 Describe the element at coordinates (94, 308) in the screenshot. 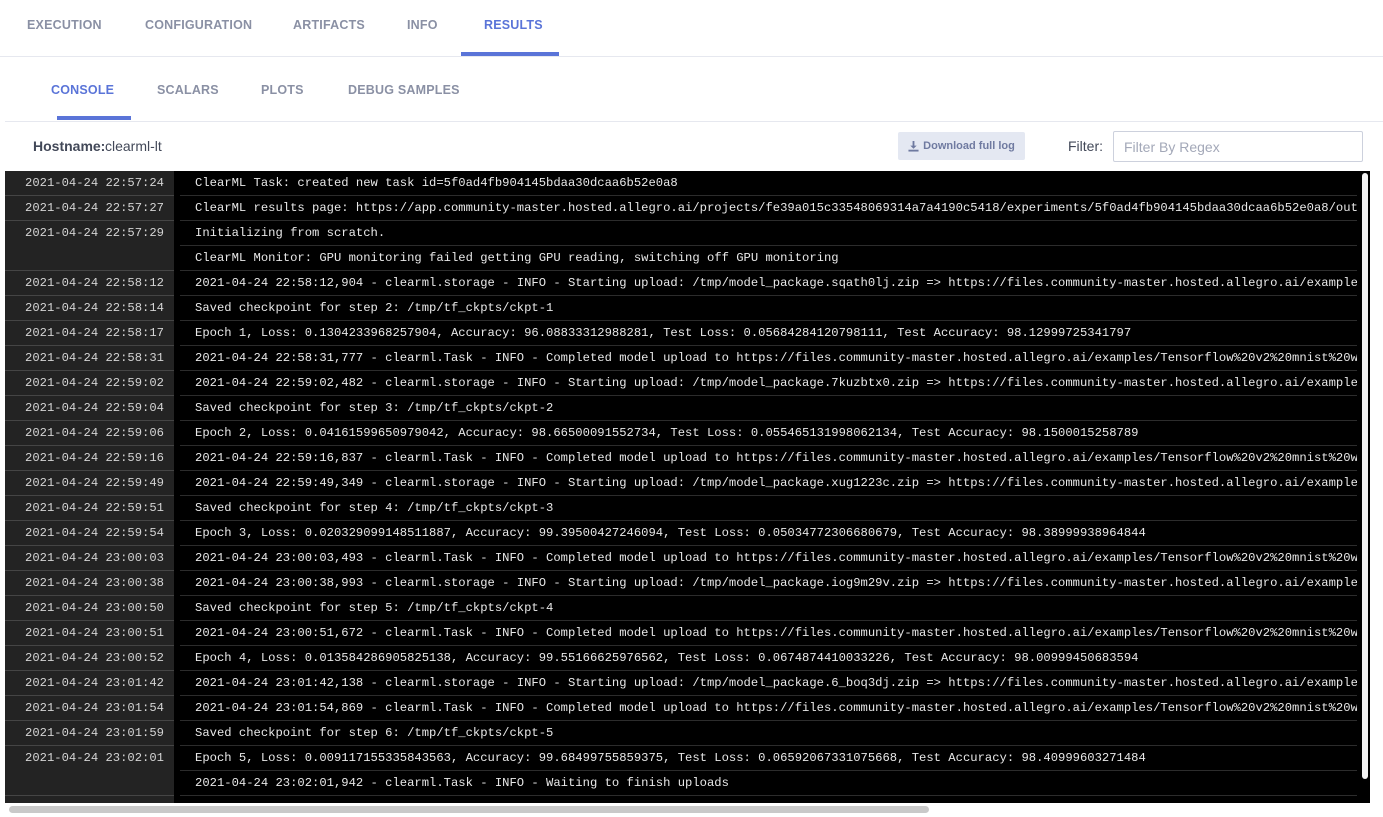

I see `log-timestamp: 2021-04-24 22:58:14` at that location.